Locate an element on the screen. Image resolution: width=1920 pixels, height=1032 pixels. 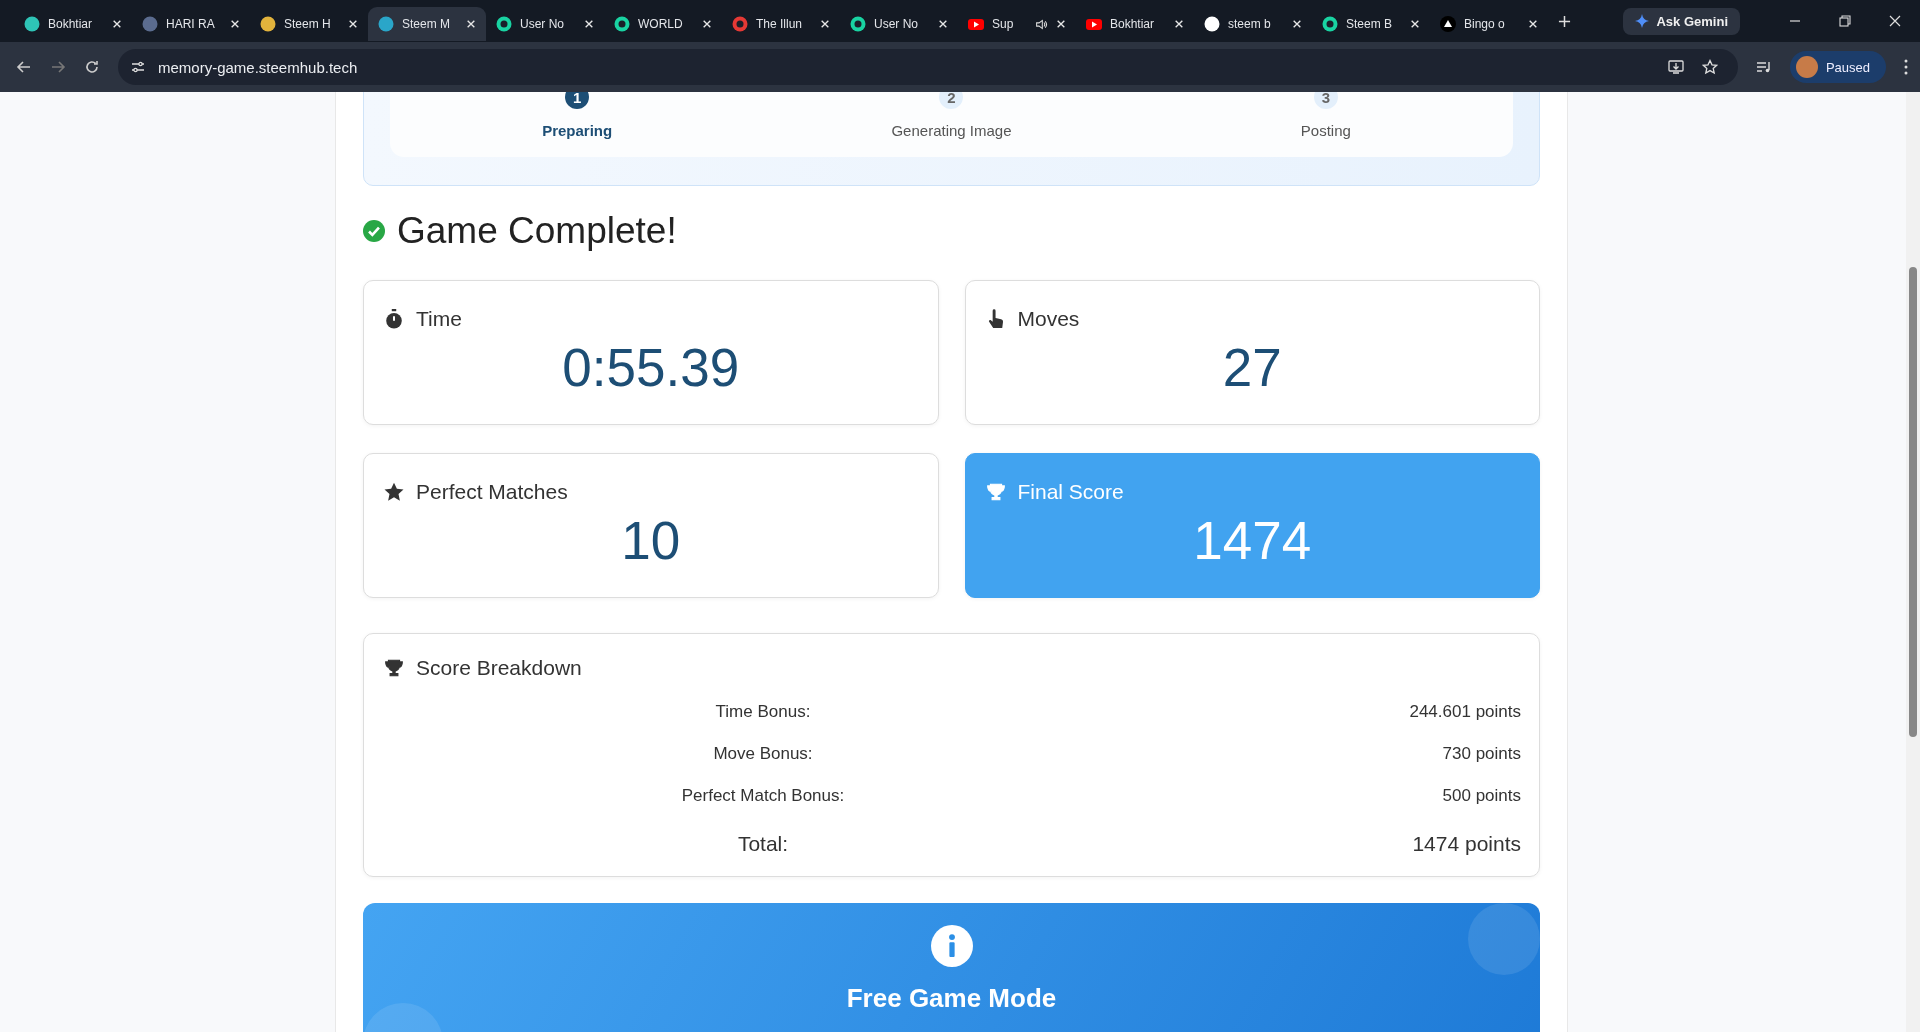
info-icon is located at coordinates (951, 946).